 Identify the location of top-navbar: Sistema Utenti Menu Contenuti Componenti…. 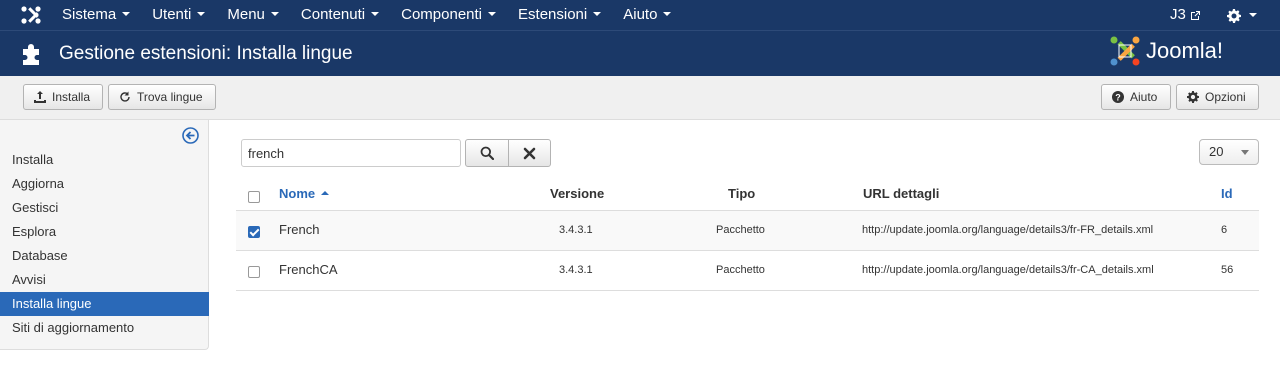
(640, 15).